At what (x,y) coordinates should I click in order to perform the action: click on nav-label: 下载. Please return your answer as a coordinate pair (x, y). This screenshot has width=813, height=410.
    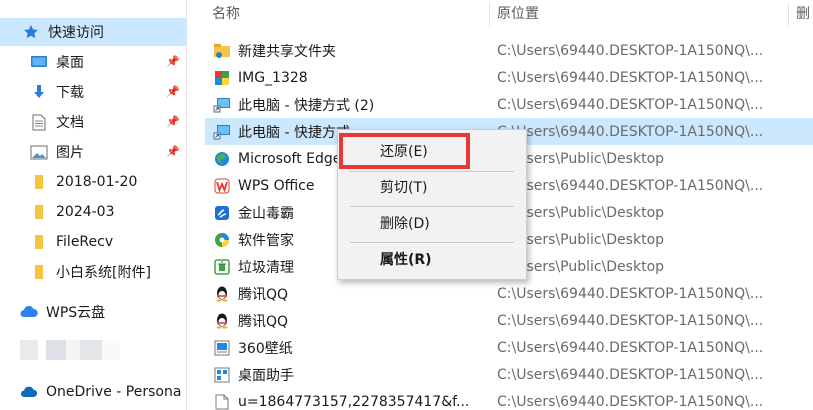
    Looking at the image, I should click on (70, 93).